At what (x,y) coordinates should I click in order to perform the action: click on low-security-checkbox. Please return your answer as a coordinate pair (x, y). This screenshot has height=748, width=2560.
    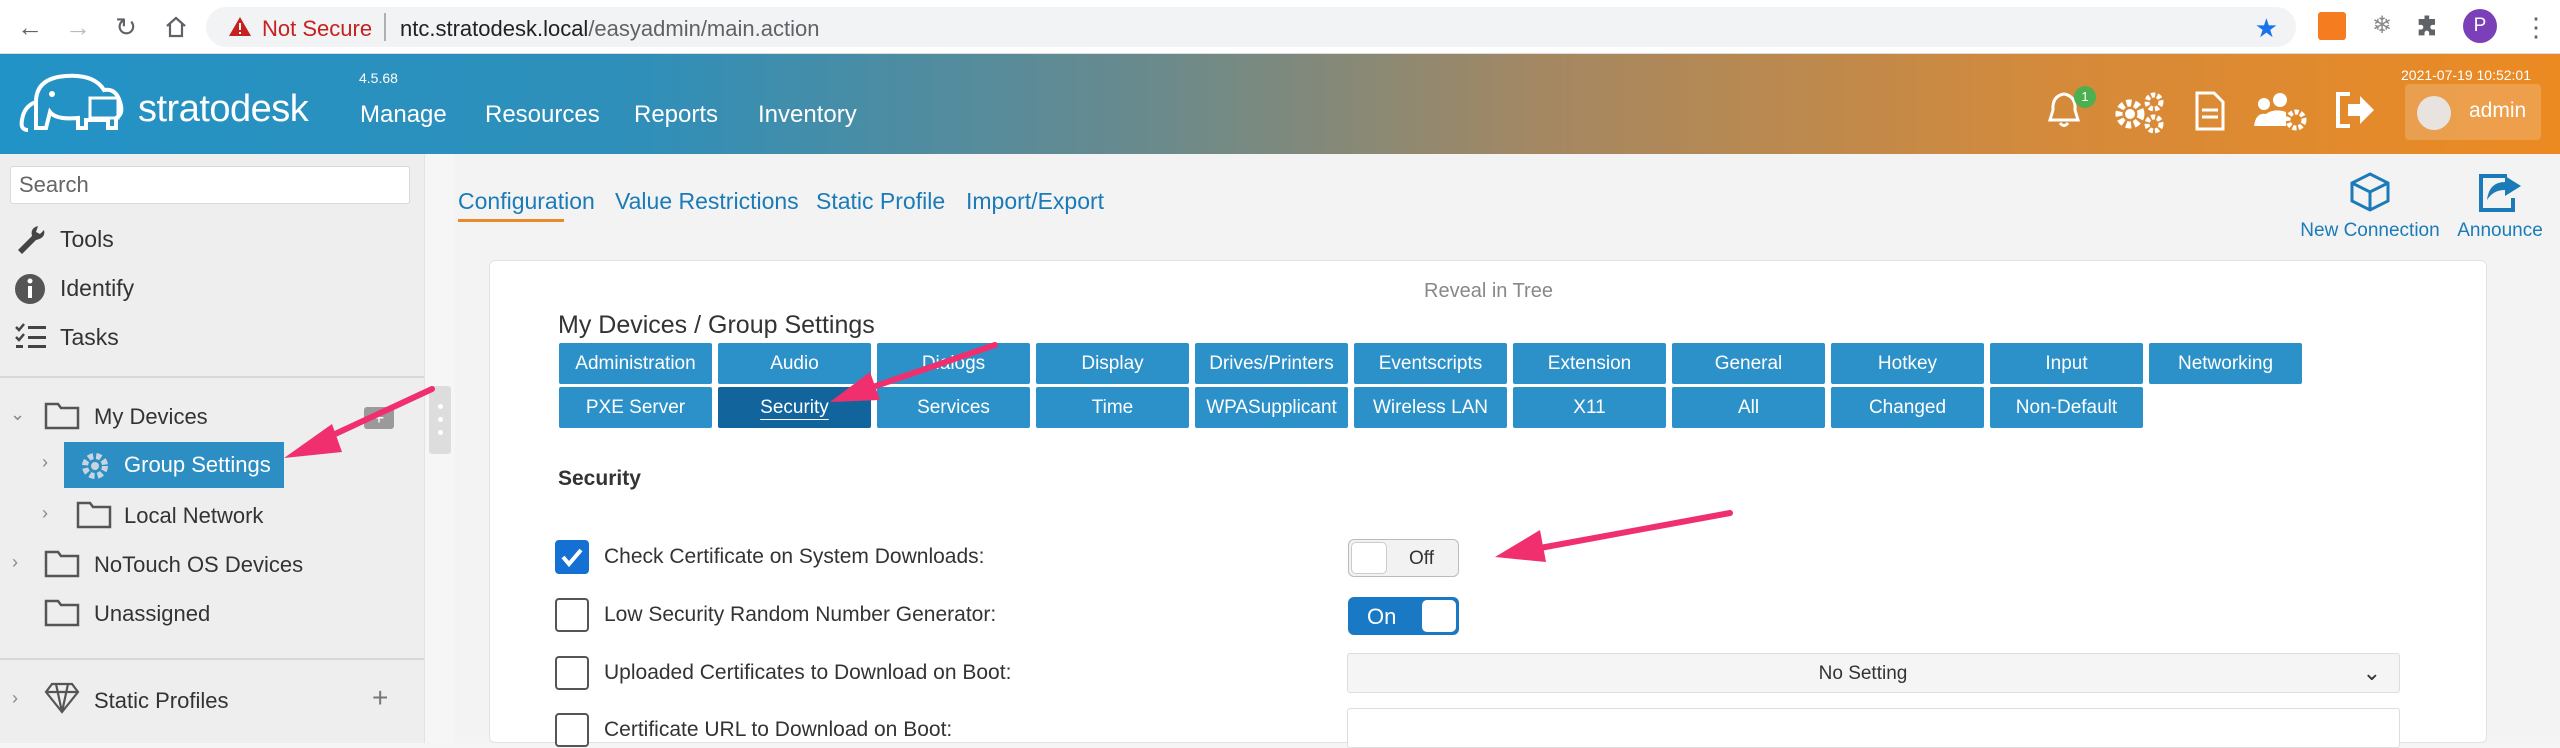
    Looking at the image, I should click on (572, 615).